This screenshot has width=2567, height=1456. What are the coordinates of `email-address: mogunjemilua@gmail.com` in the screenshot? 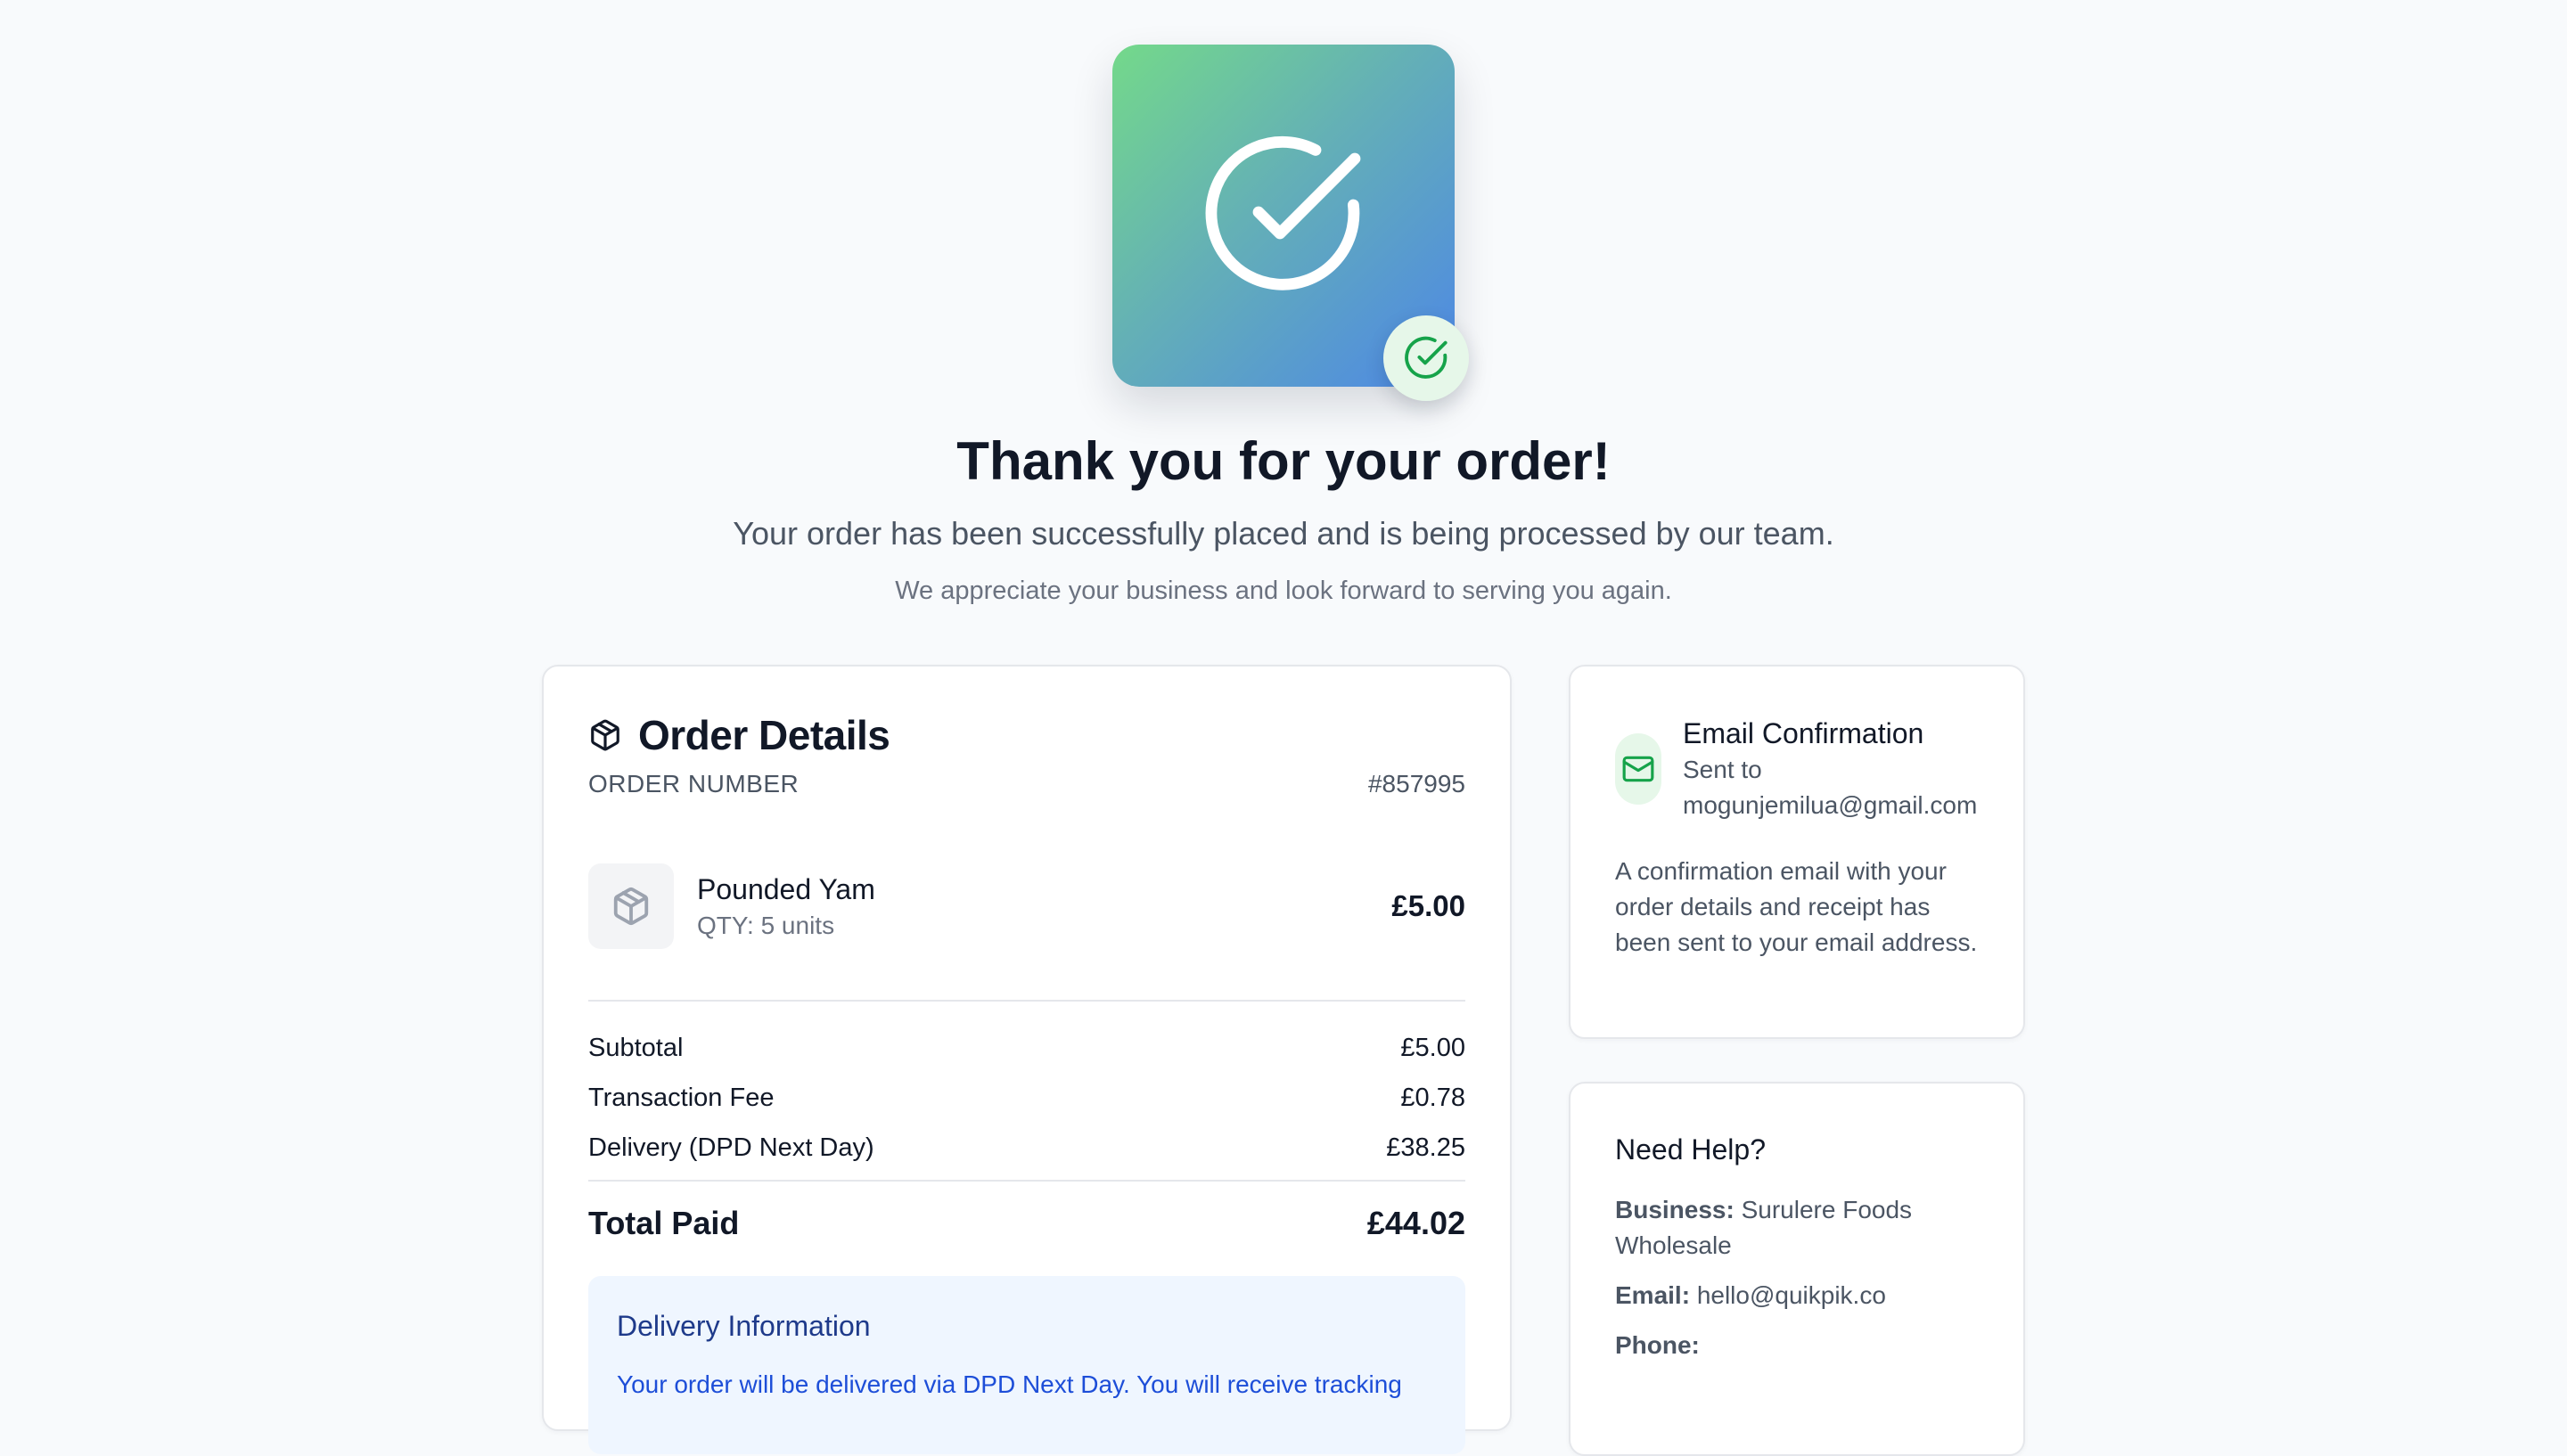 It's located at (1830, 805).